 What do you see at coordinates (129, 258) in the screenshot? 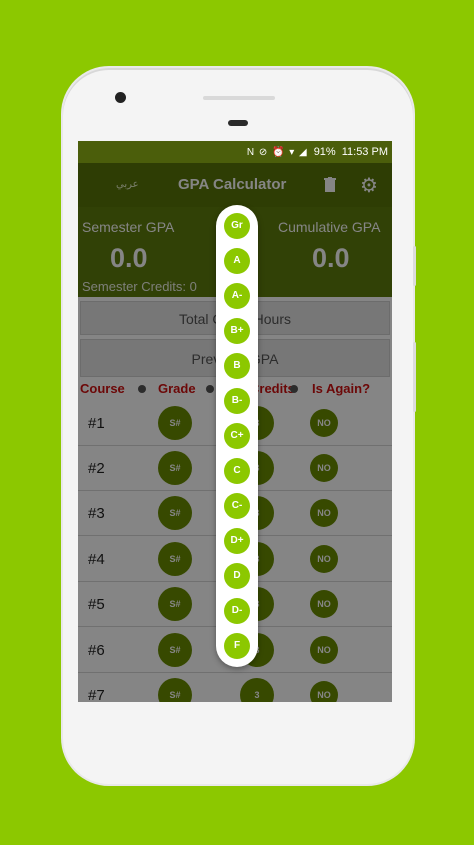
I see `semester-gpa-value: 0.0` at bounding box center [129, 258].